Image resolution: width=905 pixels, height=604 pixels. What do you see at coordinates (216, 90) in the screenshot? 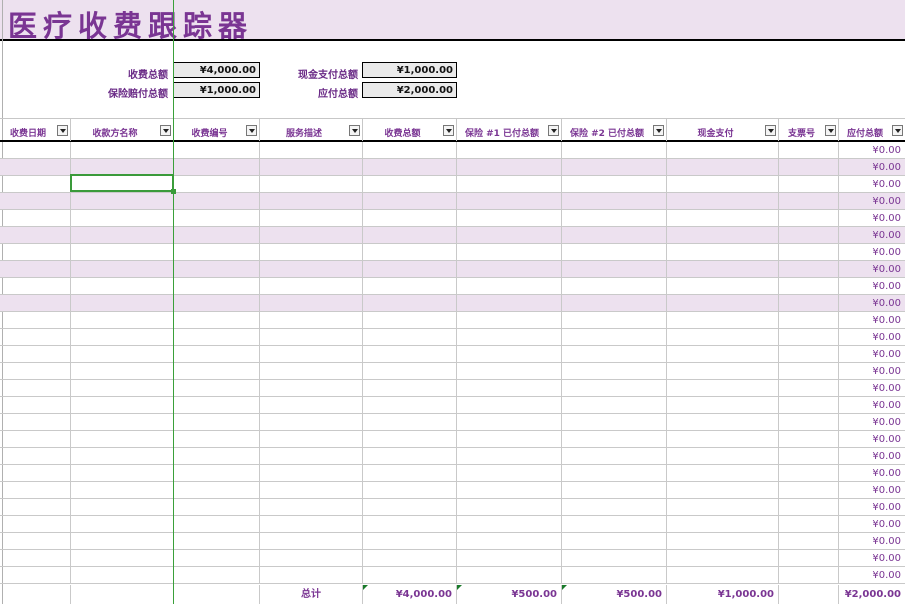
I see `insurance-paid-value: ¥1,000.00` at bounding box center [216, 90].